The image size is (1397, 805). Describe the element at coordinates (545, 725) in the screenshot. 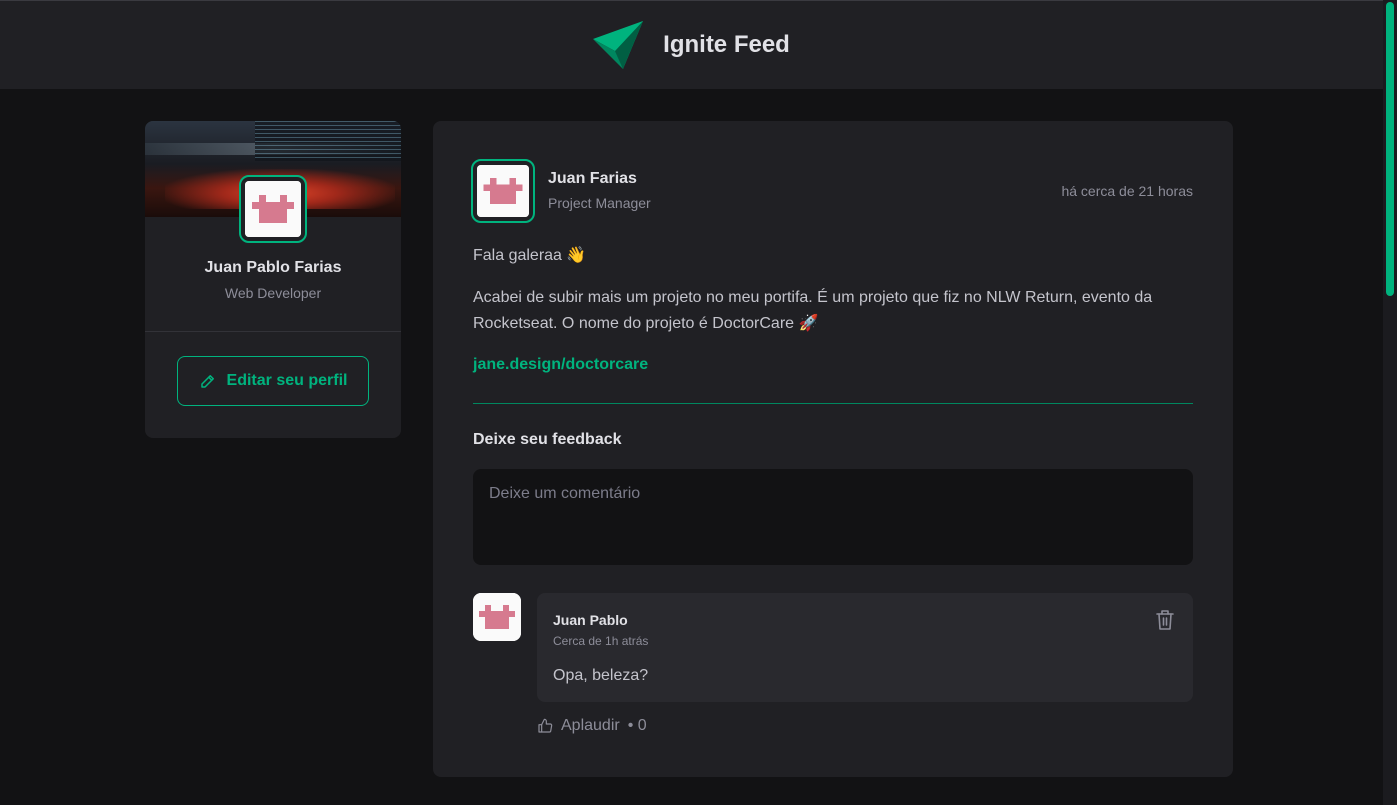

I see `thumbs-up-icon` at that location.